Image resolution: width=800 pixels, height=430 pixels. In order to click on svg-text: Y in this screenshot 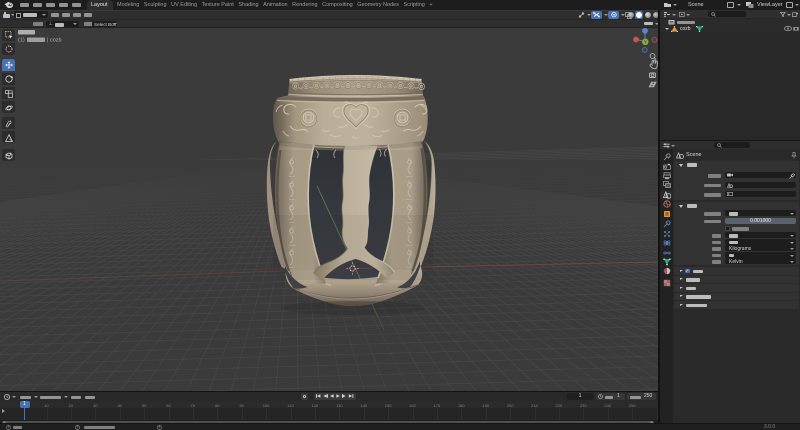, I will do `click(645, 42)`.